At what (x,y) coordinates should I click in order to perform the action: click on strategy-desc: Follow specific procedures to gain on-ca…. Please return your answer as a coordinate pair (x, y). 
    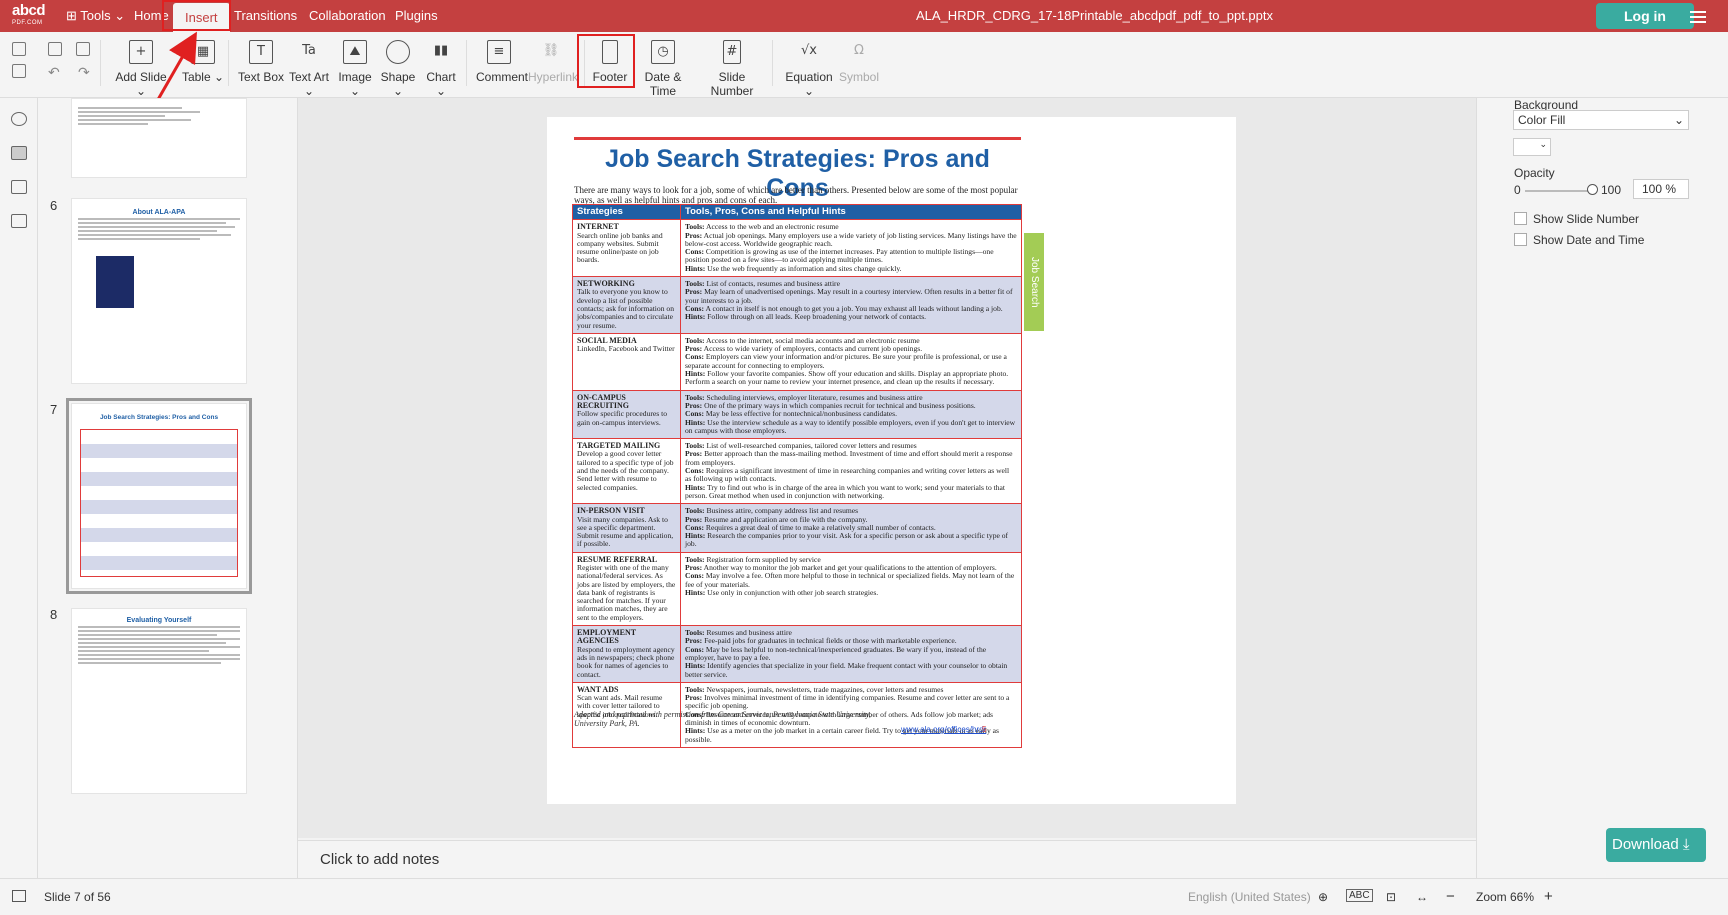
    Looking at the image, I should click on (622, 418).